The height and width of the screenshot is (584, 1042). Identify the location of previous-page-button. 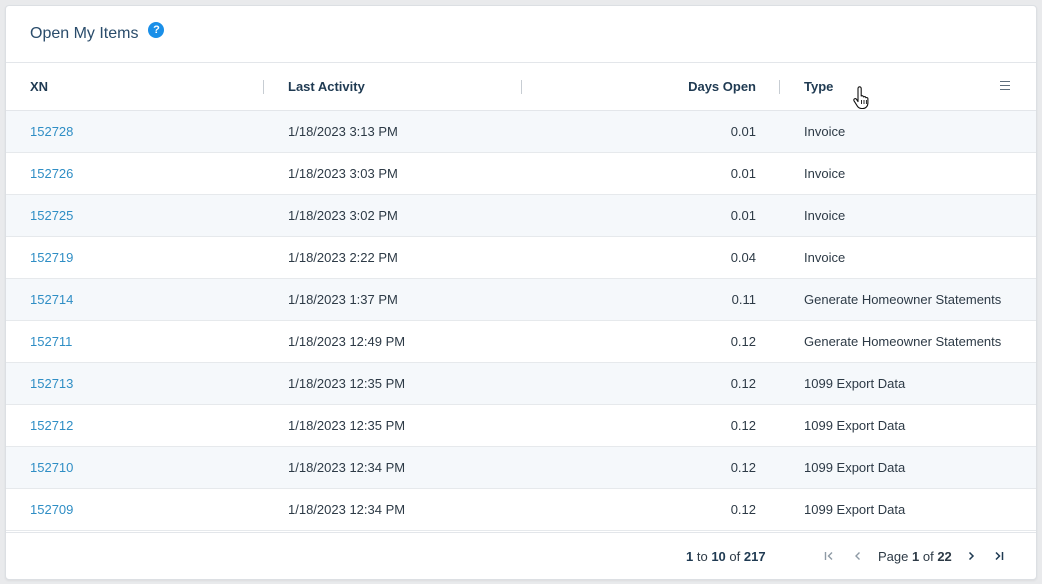
(858, 556).